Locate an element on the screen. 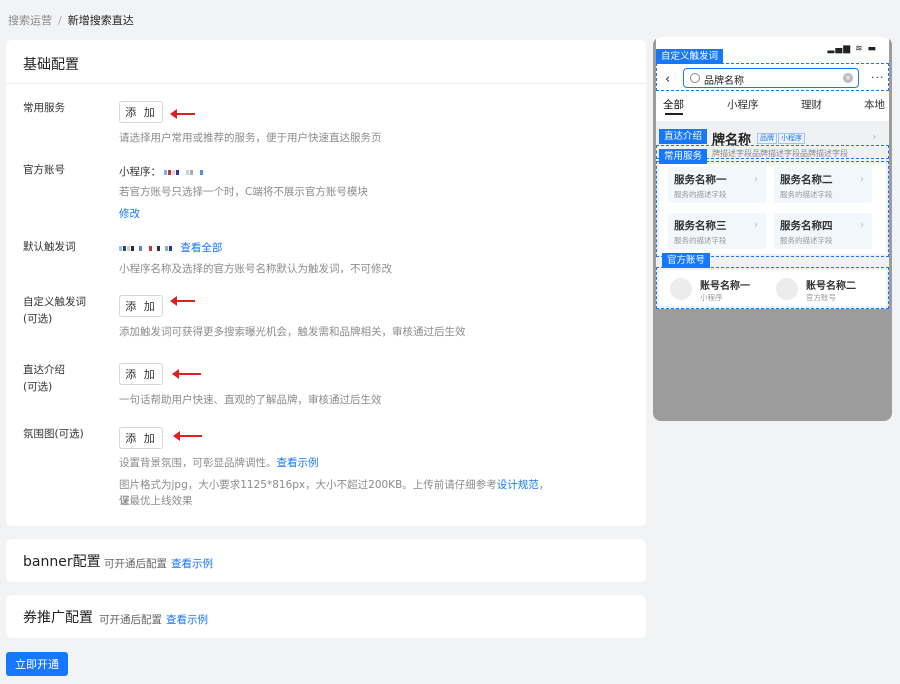 This screenshot has height=684, width=900. coupon-config-card: 券推广配置 可开通后配置 查看示例 is located at coordinates (326, 616).